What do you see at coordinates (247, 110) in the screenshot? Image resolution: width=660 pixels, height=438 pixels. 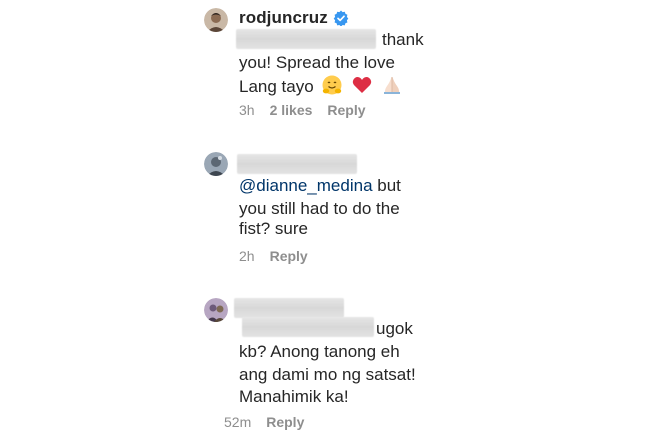 I see `timestamp: 3h` at bounding box center [247, 110].